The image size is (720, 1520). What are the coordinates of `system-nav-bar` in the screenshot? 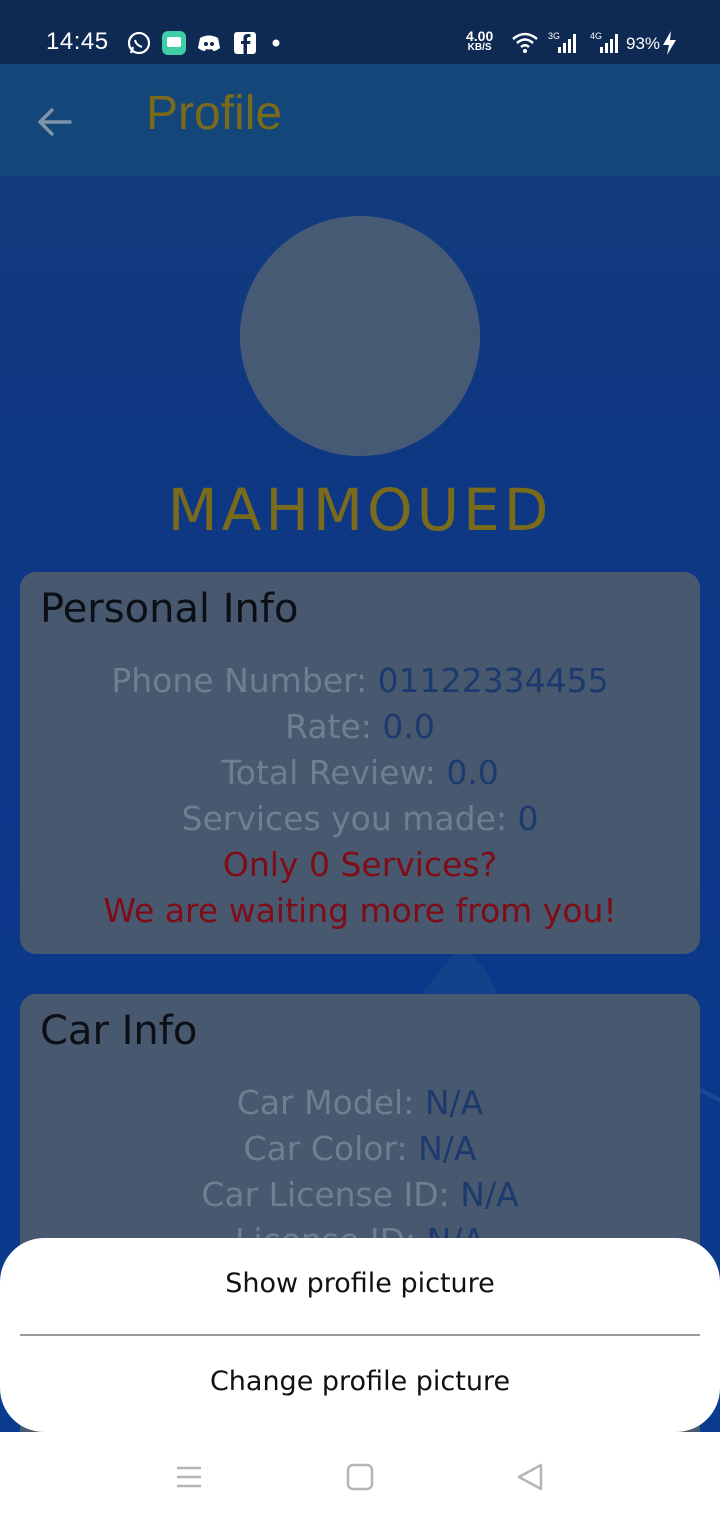 It's located at (360, 1476).